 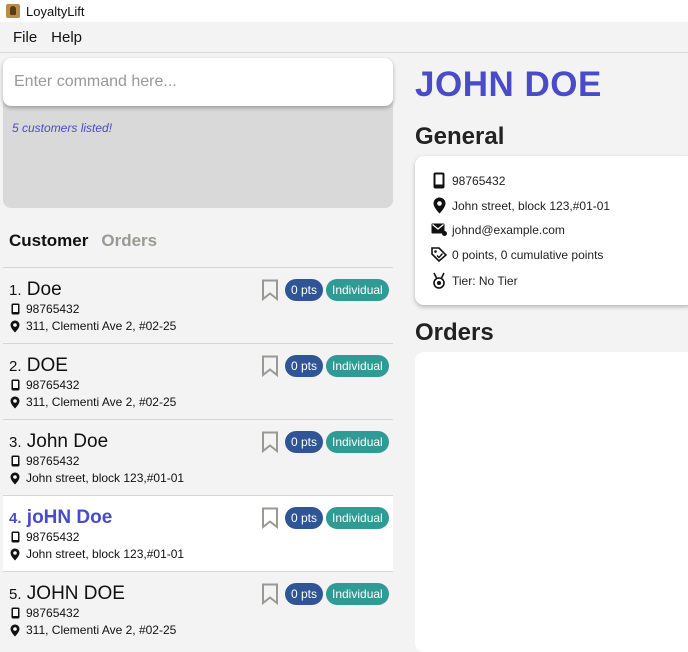 I want to click on email-icon, so click(x=439, y=229).